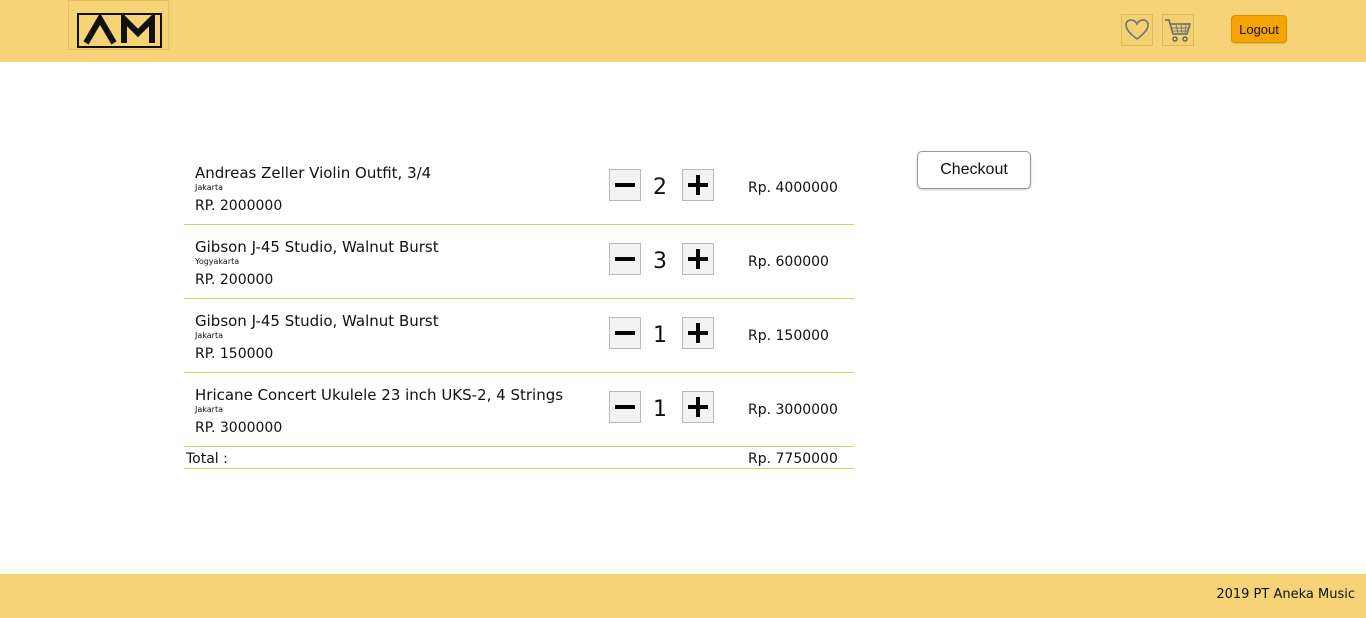 This screenshot has width=1366, height=618. I want to click on footer: 2019 PT Aneka Music, so click(683, 596).